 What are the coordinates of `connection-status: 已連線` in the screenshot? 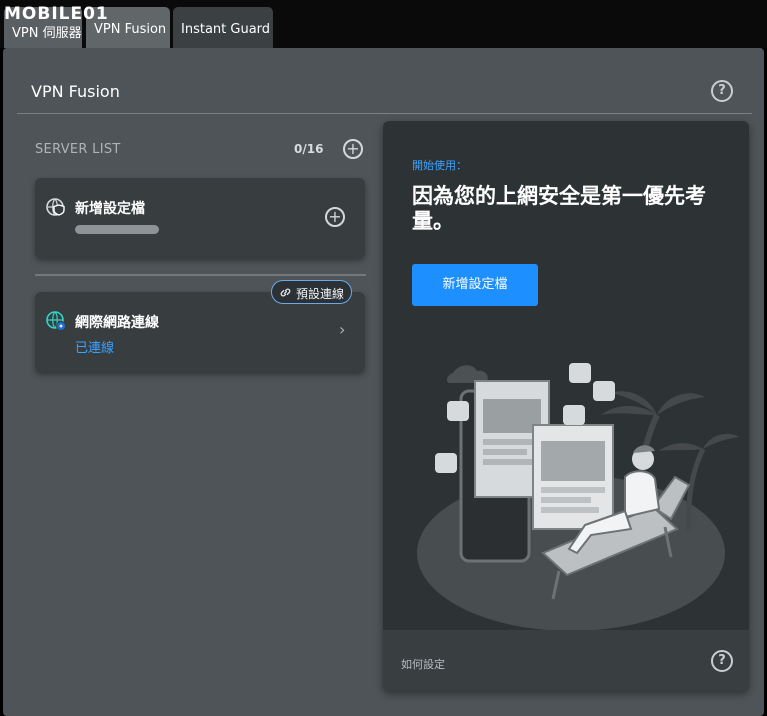 It's located at (95, 348).